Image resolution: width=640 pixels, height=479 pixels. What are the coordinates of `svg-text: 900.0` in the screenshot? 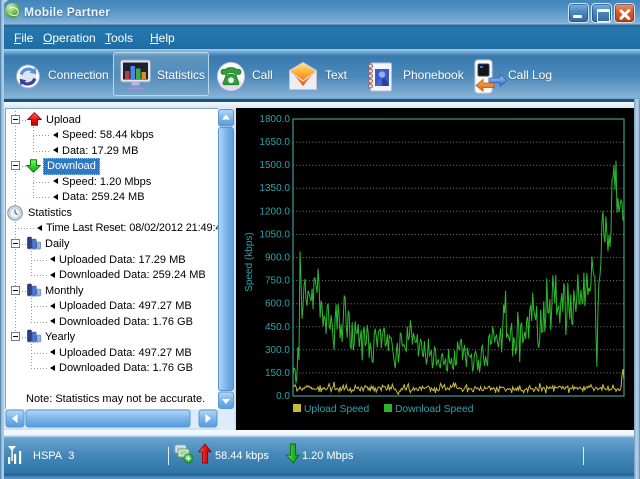 It's located at (277, 258).